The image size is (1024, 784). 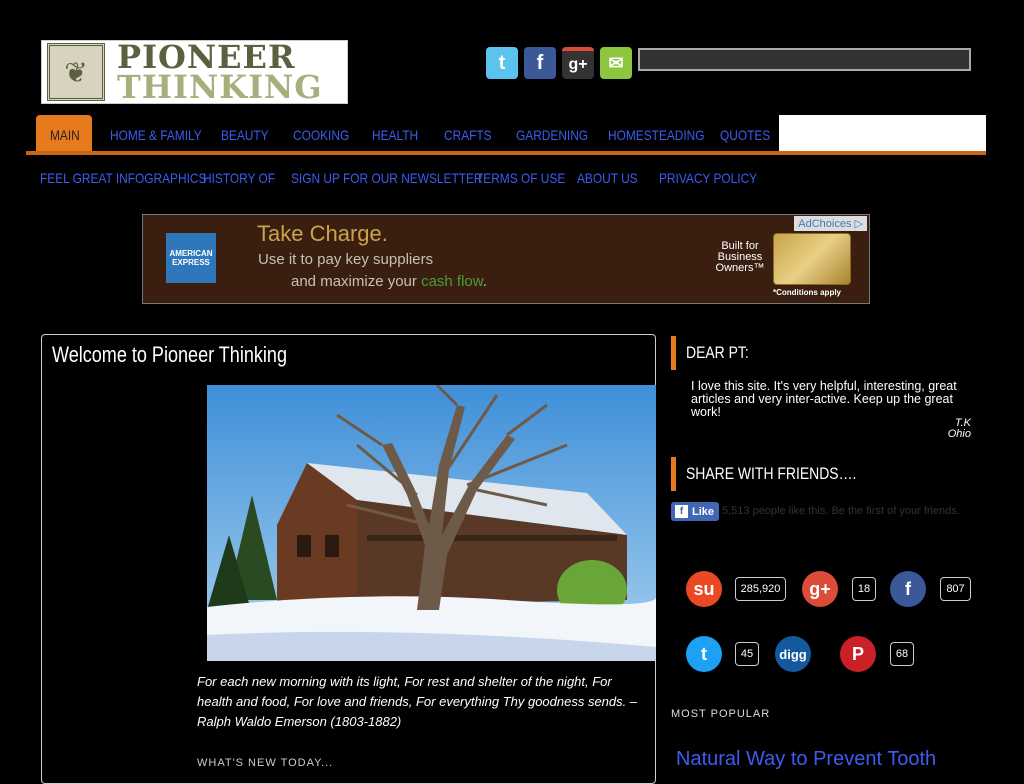 What do you see at coordinates (825, 224) in the screenshot?
I see `adchoices-label: AdChoices` at bounding box center [825, 224].